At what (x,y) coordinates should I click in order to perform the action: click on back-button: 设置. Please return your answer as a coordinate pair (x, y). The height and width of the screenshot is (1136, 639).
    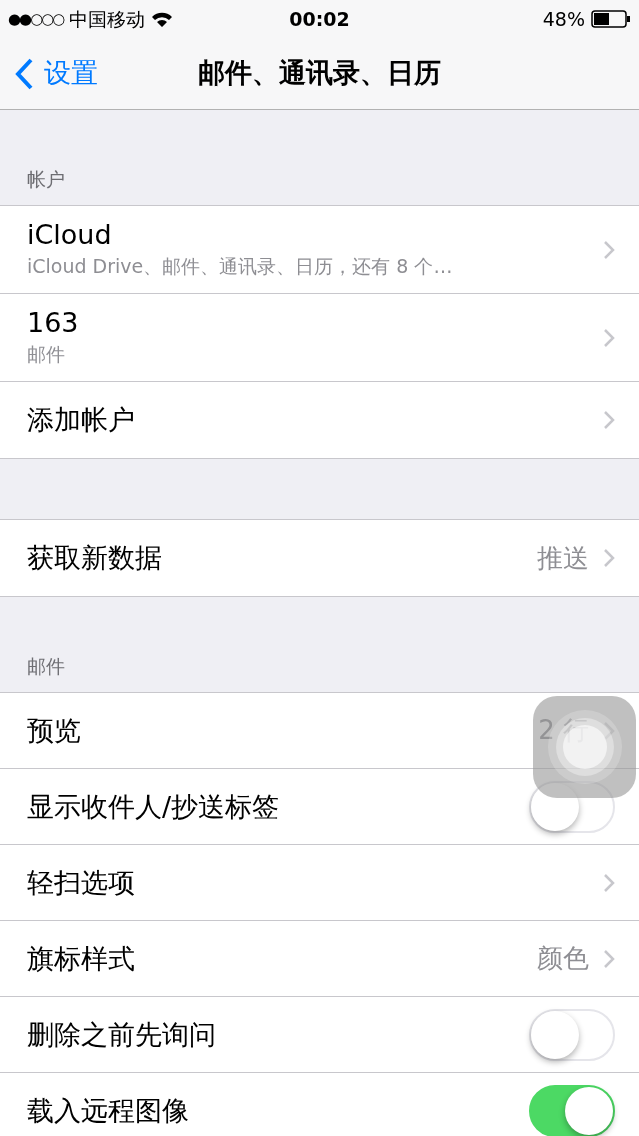
    Looking at the image, I should click on (49, 73).